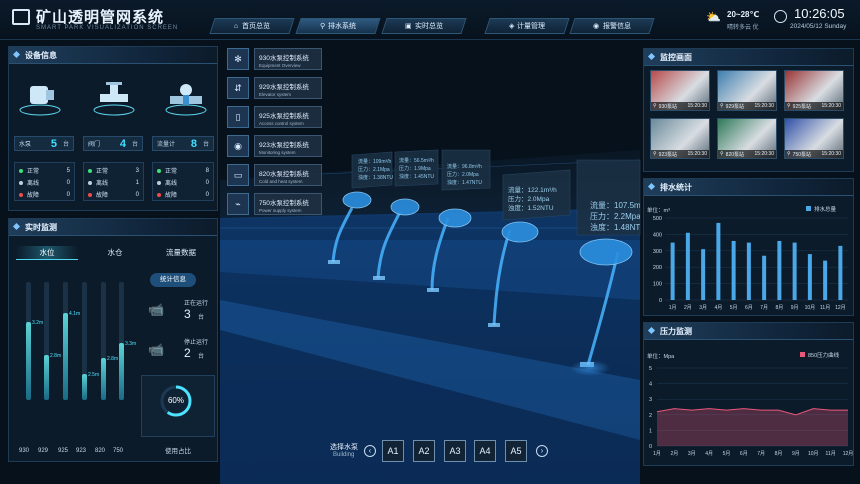 This screenshot has height=484, width=860. I want to click on pump-control-name: 820水泵控制系统, so click(284, 174).